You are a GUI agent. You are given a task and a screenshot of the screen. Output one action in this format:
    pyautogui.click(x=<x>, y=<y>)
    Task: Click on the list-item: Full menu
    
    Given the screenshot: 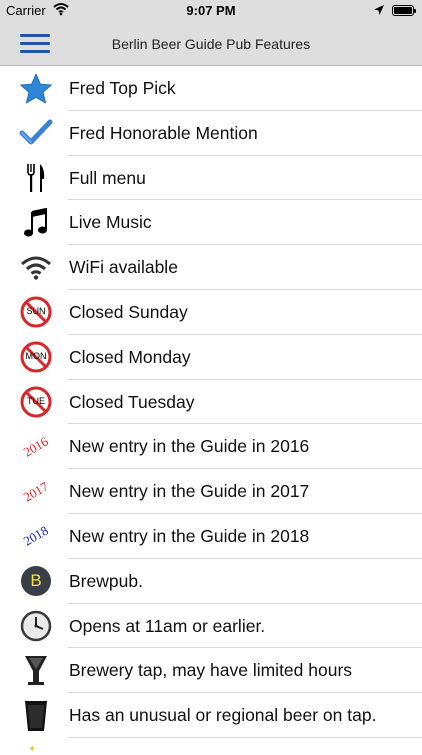 What is the action you would take?
    pyautogui.click(x=211, y=178)
    